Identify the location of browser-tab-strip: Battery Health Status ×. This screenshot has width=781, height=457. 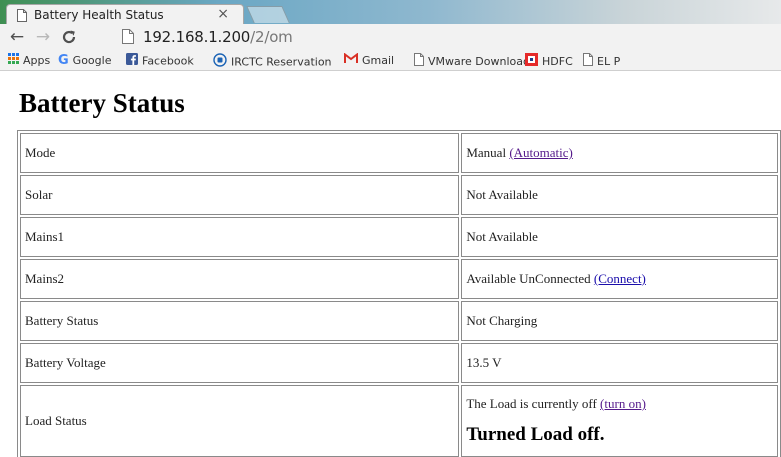
(390, 12).